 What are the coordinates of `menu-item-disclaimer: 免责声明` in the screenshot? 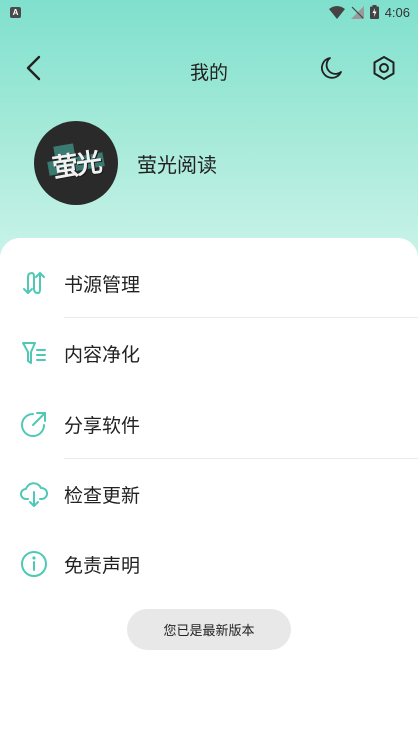 It's located at (209, 564).